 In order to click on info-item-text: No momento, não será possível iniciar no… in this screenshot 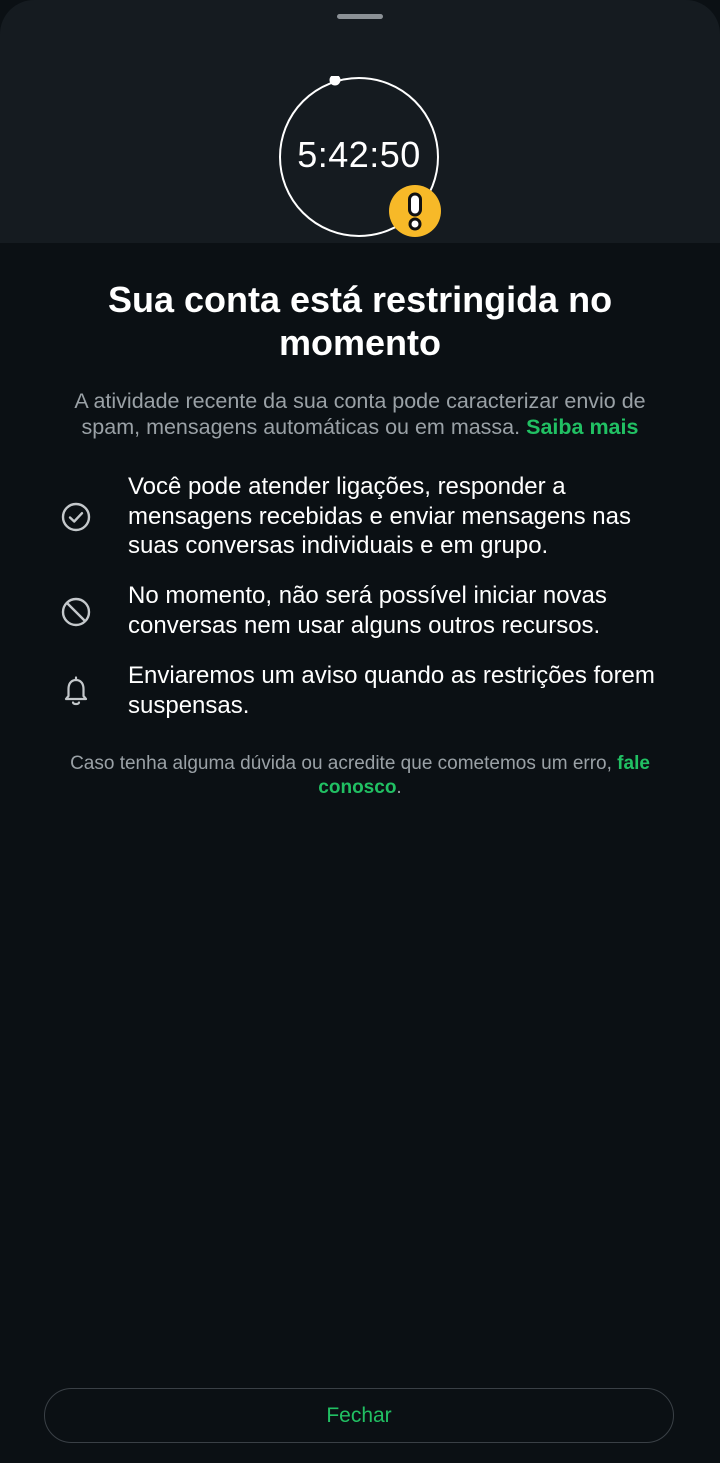, I will do `click(367, 610)`.